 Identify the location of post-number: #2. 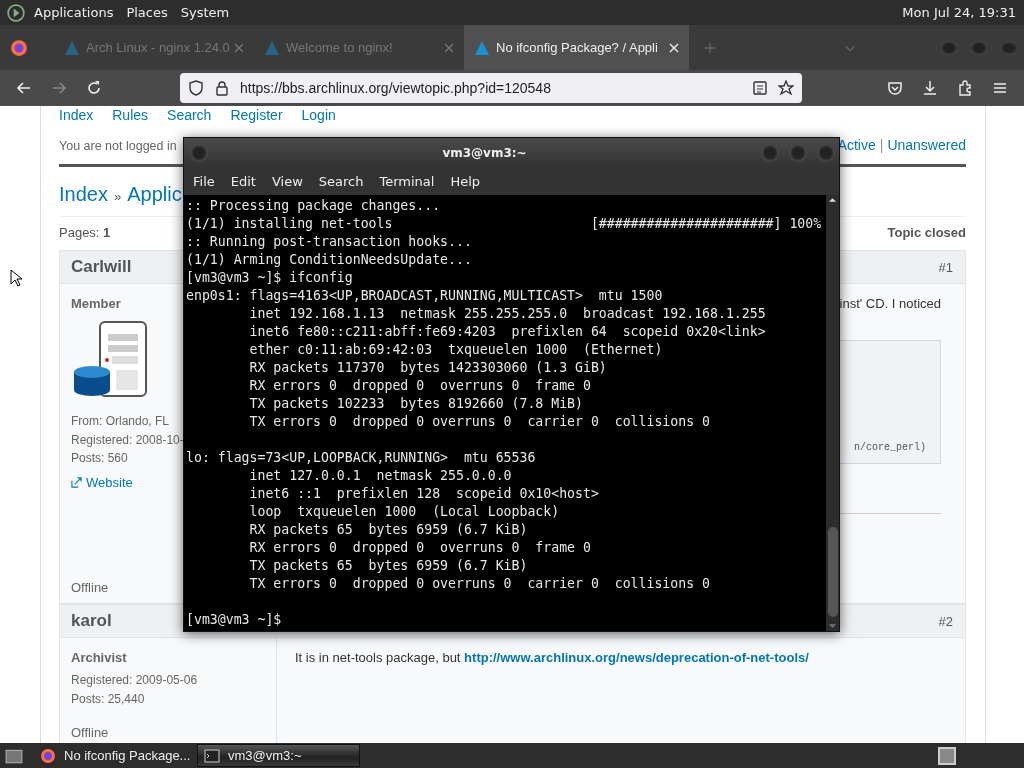
(945, 621).